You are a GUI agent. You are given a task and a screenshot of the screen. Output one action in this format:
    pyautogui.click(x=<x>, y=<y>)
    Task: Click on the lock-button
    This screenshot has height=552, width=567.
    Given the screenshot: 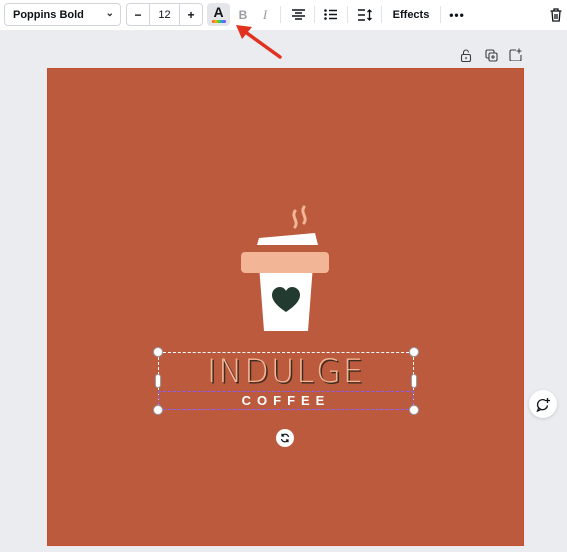 What is the action you would take?
    pyautogui.click(x=467, y=56)
    